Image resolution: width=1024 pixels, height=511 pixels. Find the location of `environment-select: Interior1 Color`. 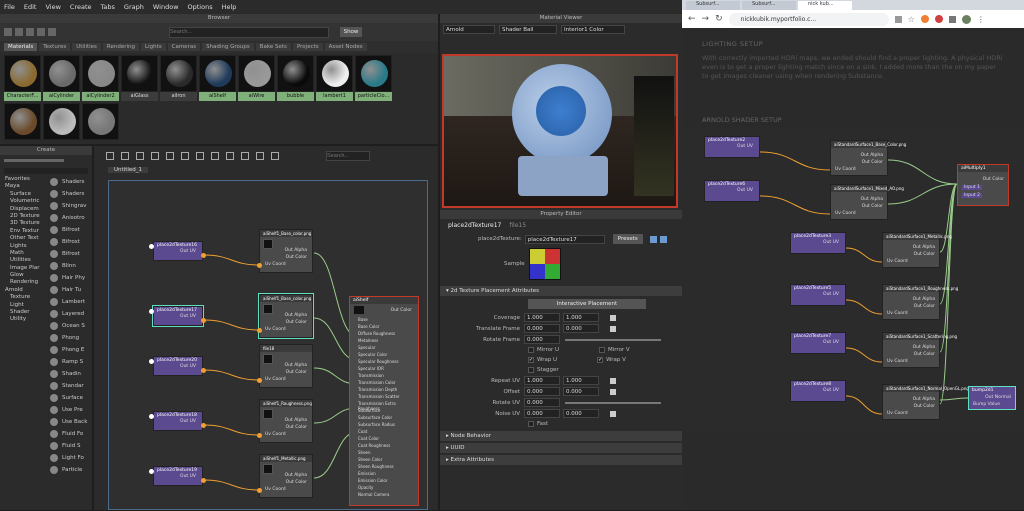

environment-select: Interior1 Color is located at coordinates (593, 29).